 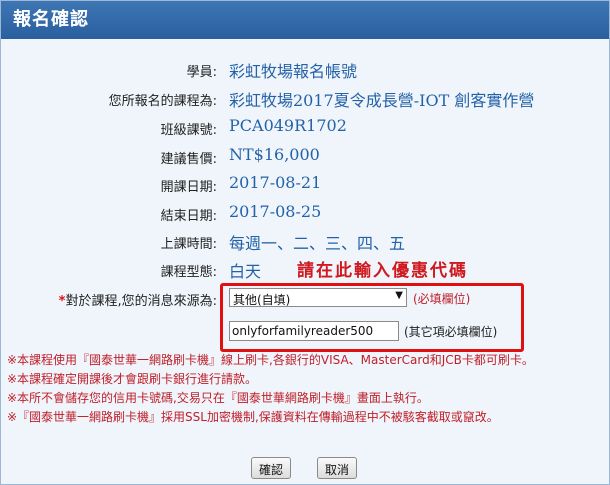 I want to click on field-value: 2017-08-21, so click(x=275, y=182).